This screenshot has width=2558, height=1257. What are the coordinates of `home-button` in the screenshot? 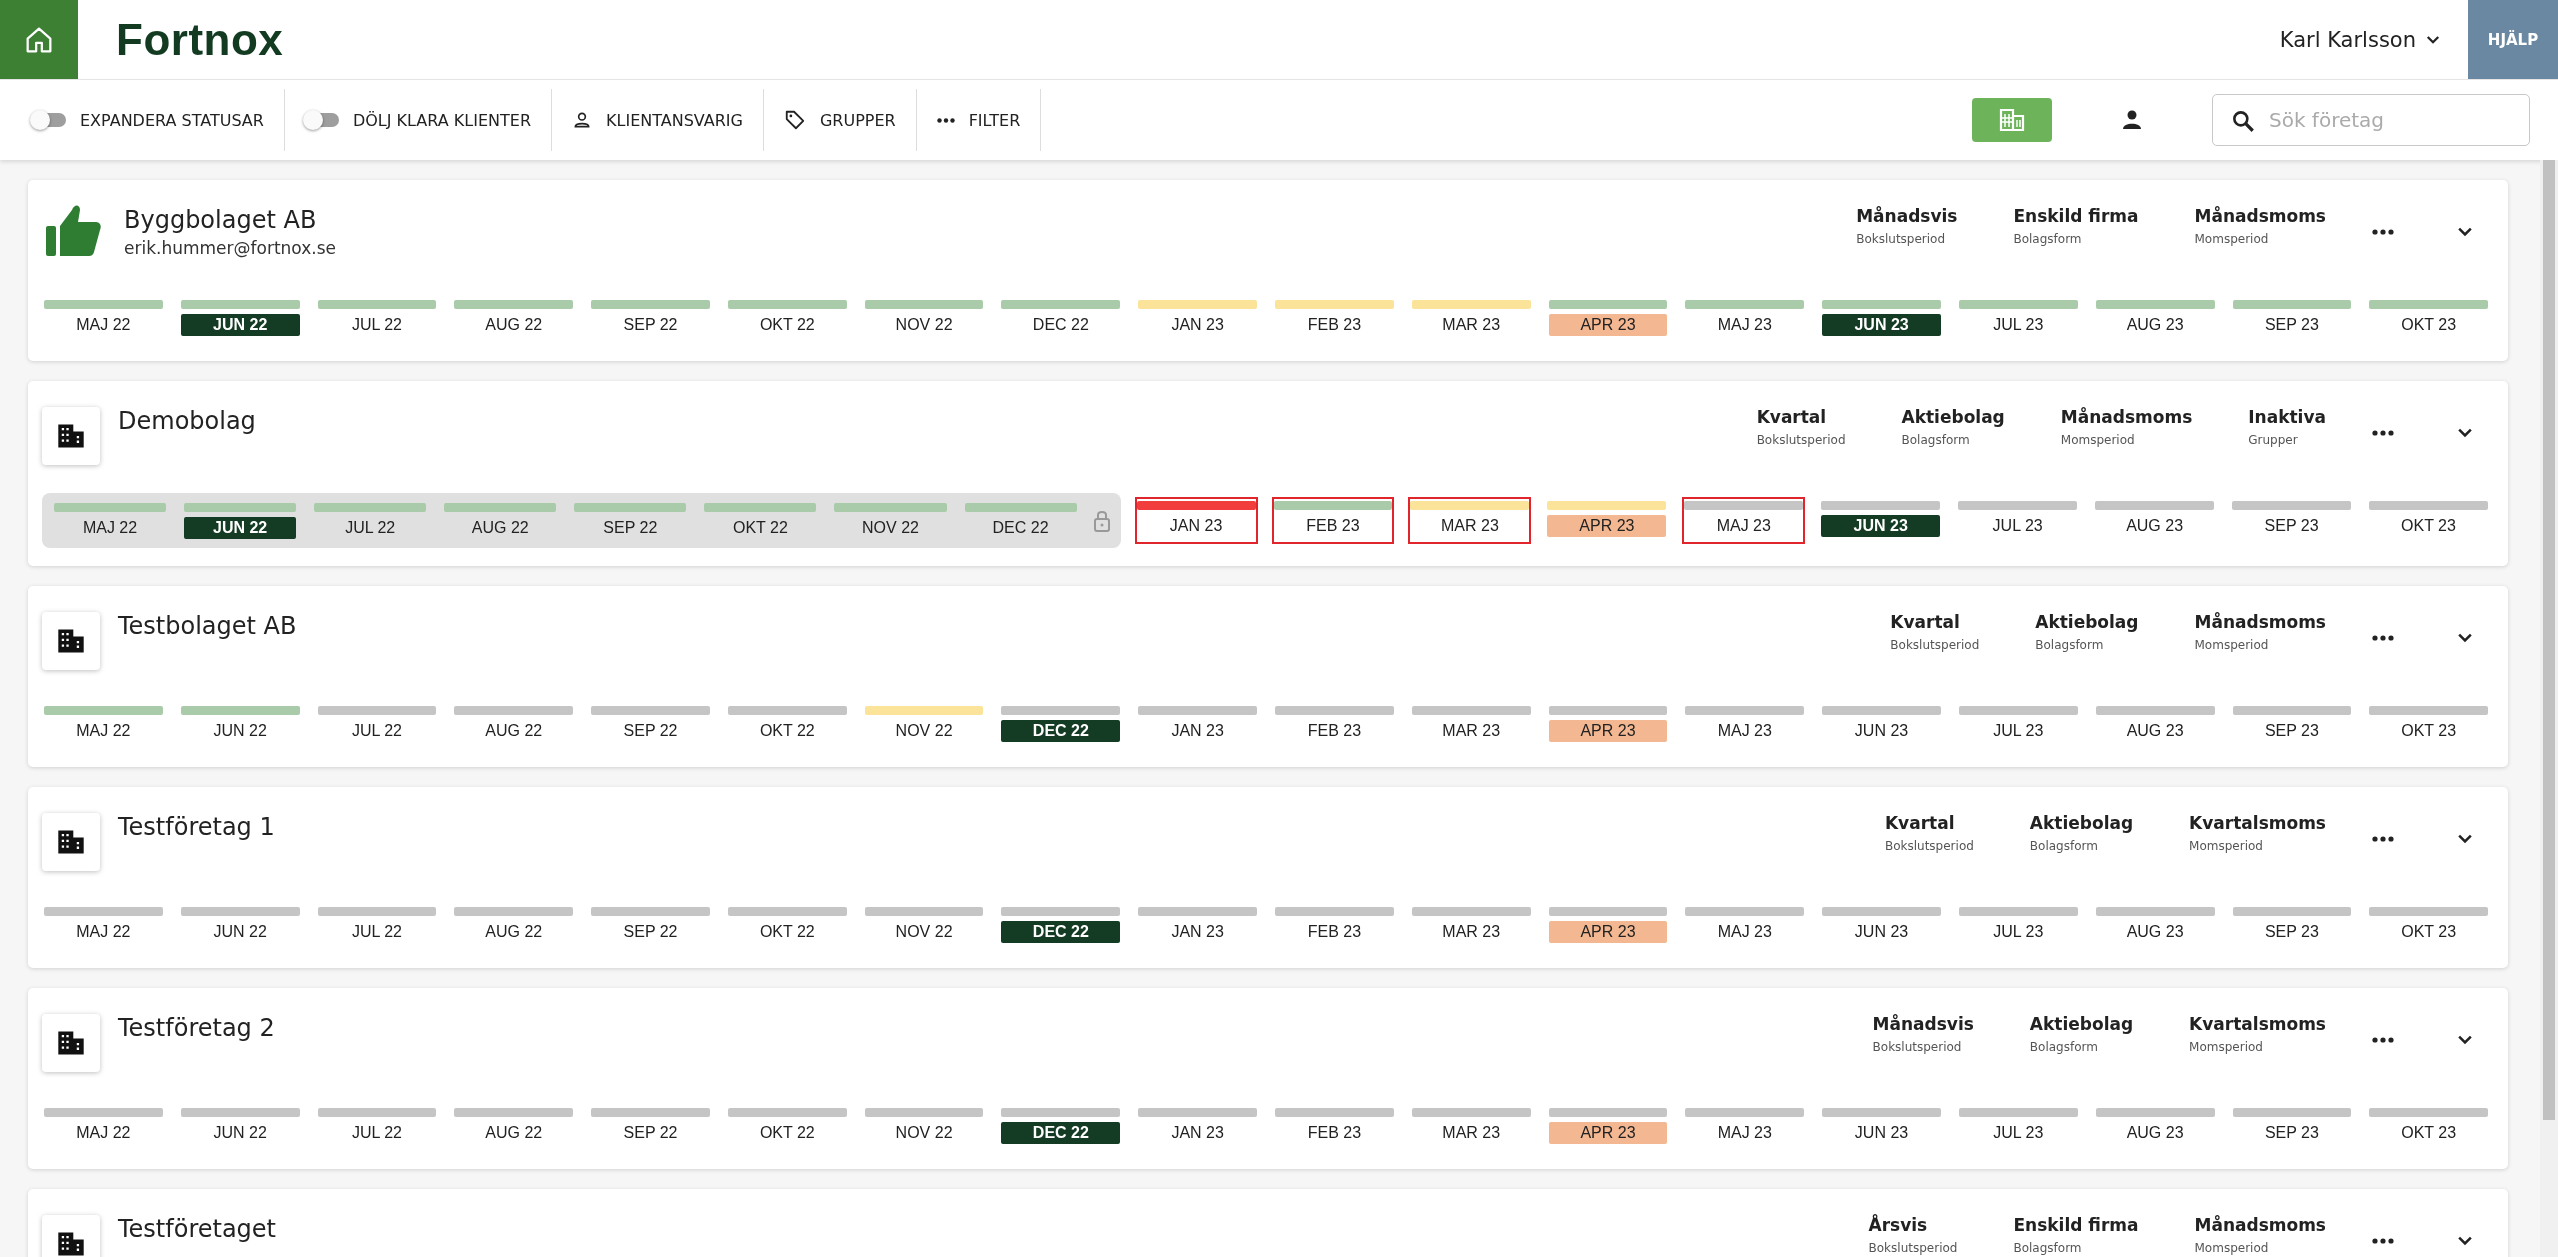 It's located at (39, 39).